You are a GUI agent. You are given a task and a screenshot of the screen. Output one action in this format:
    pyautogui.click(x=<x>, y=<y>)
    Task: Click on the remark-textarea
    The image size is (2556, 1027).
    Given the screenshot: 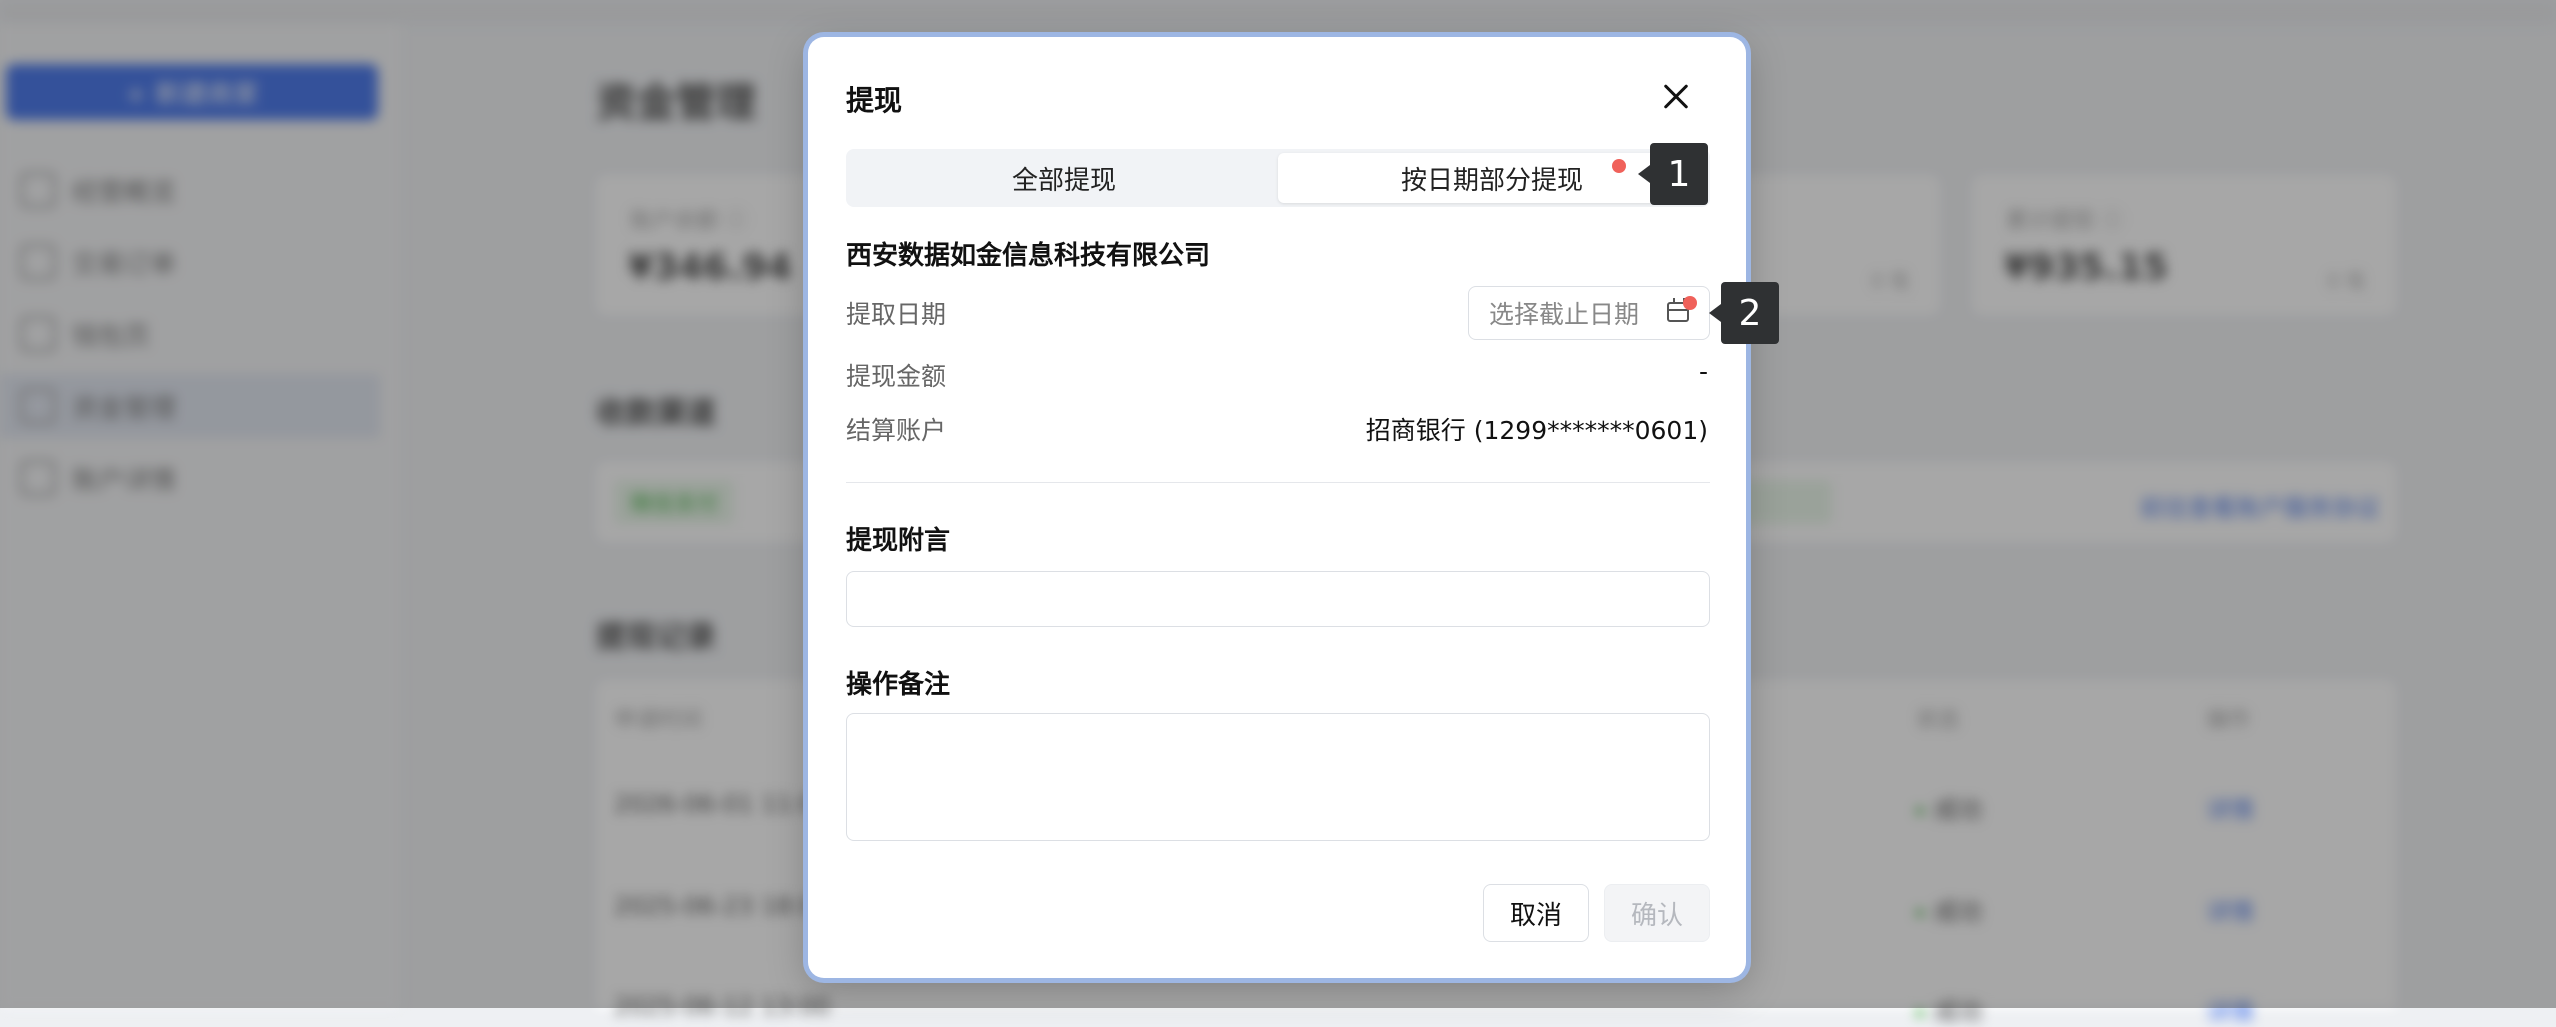 What is the action you would take?
    pyautogui.click(x=1278, y=777)
    